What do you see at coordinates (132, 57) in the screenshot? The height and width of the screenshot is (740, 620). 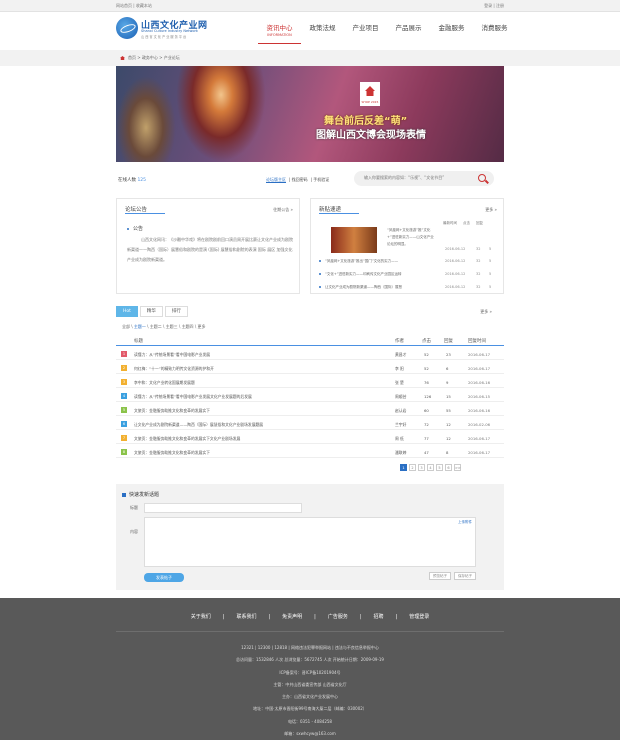 I see `breadcrumb-home: 首页` at bounding box center [132, 57].